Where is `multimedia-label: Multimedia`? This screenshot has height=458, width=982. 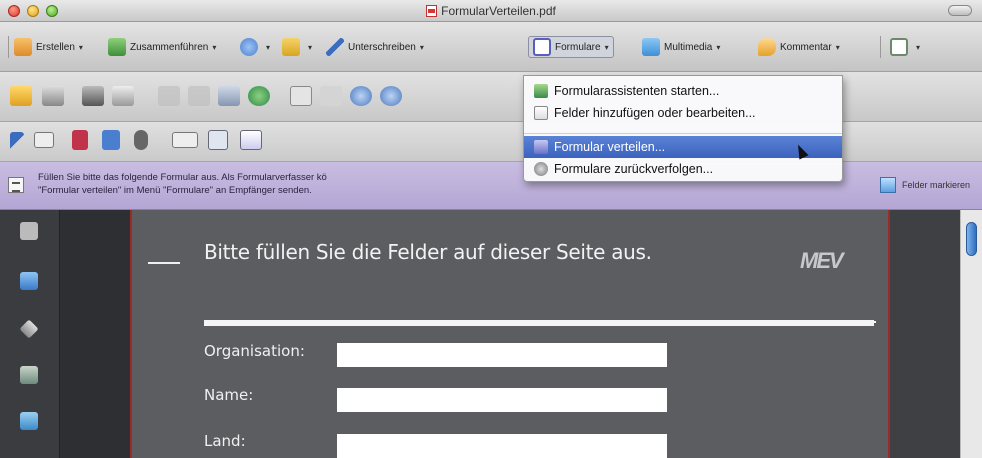
multimedia-label: Multimedia is located at coordinates (688, 47).